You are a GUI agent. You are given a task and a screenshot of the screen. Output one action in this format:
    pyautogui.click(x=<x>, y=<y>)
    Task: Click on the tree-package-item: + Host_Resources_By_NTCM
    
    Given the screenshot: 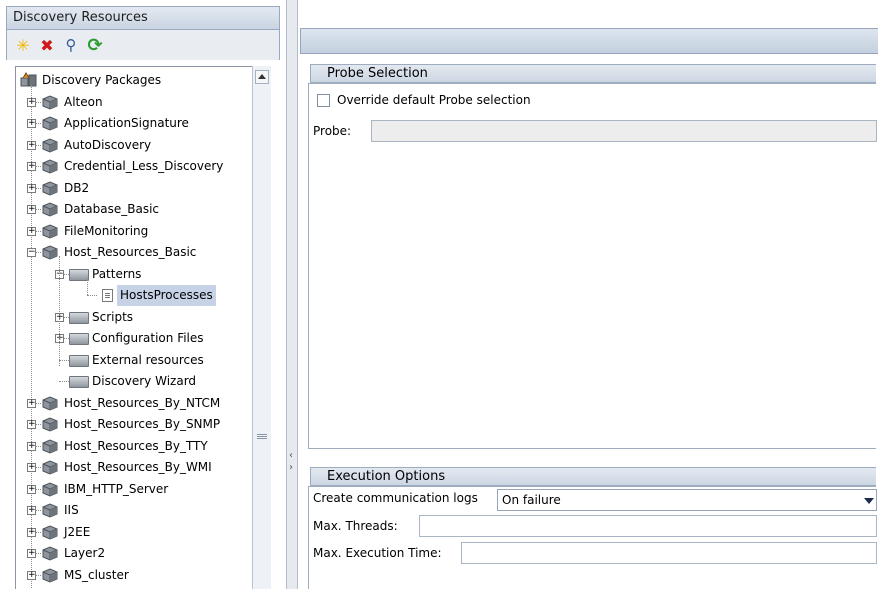 What is the action you would take?
    pyautogui.click(x=136, y=403)
    